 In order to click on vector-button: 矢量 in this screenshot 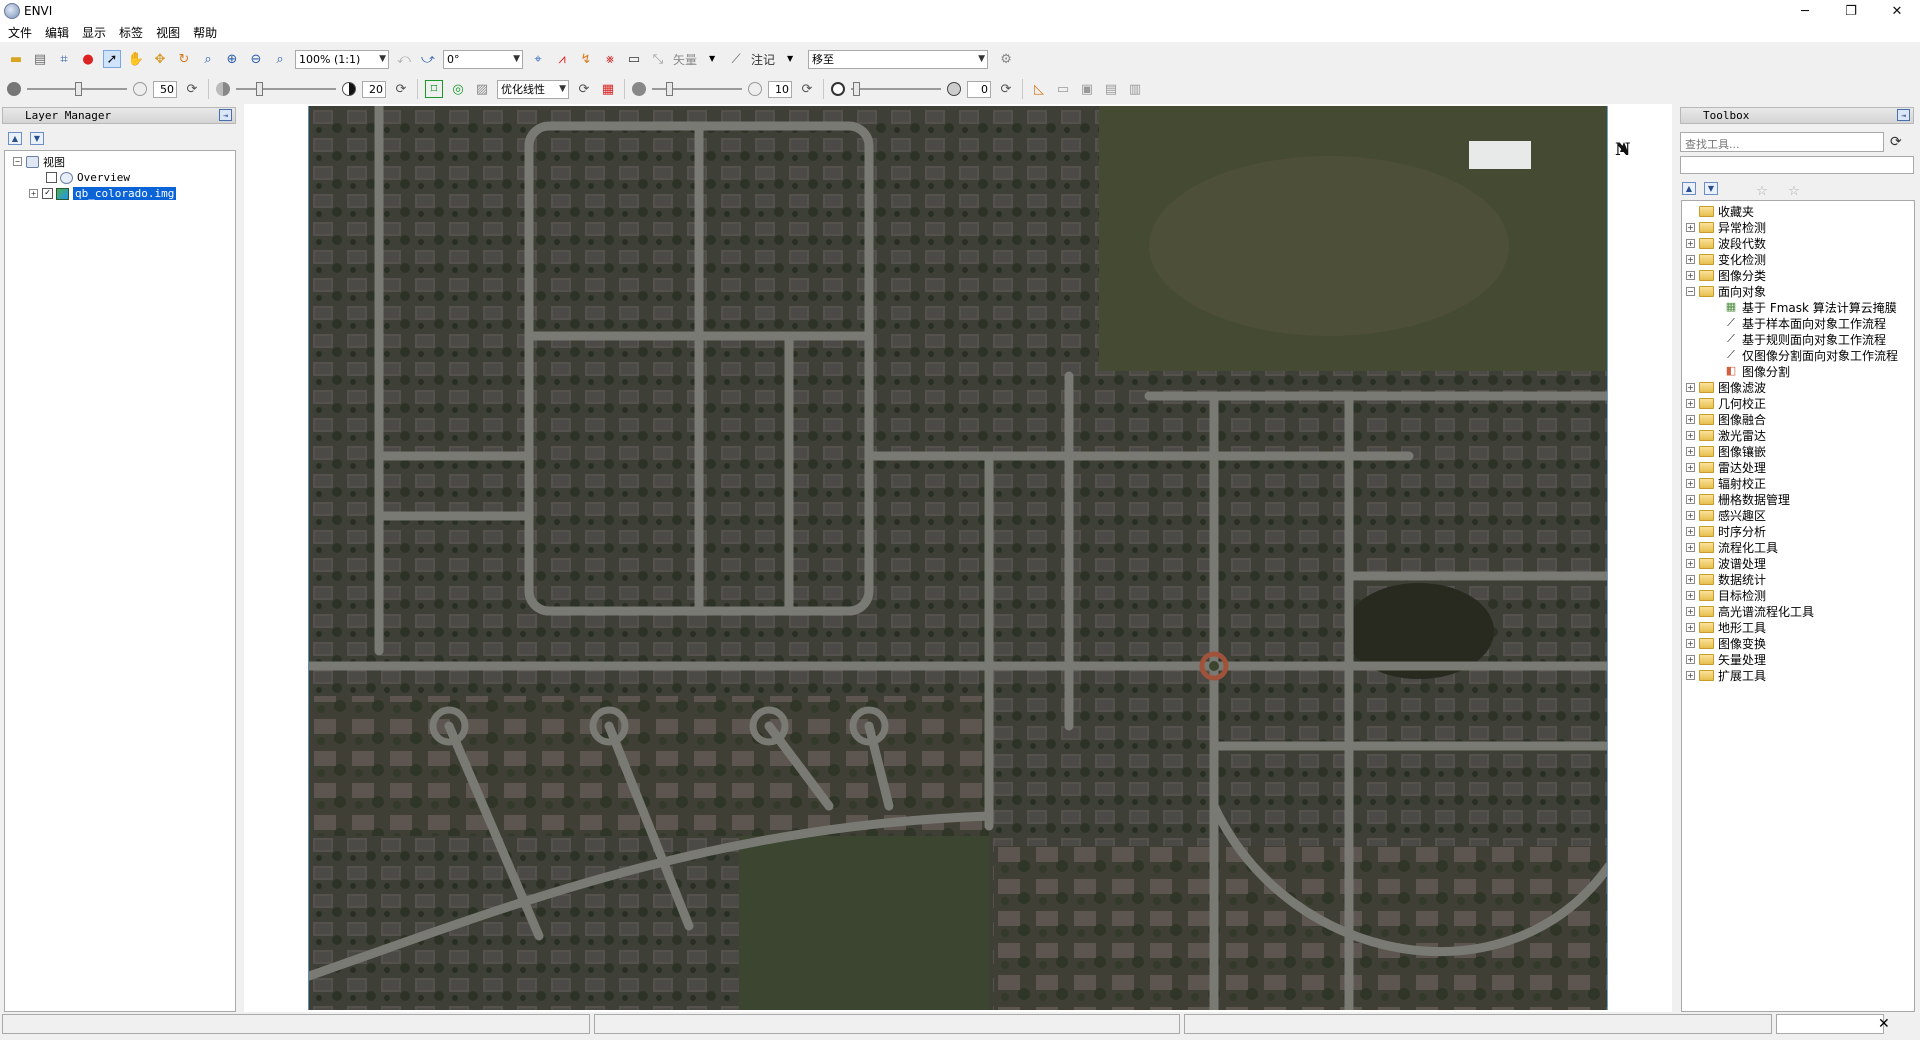, I will do `click(685, 59)`.